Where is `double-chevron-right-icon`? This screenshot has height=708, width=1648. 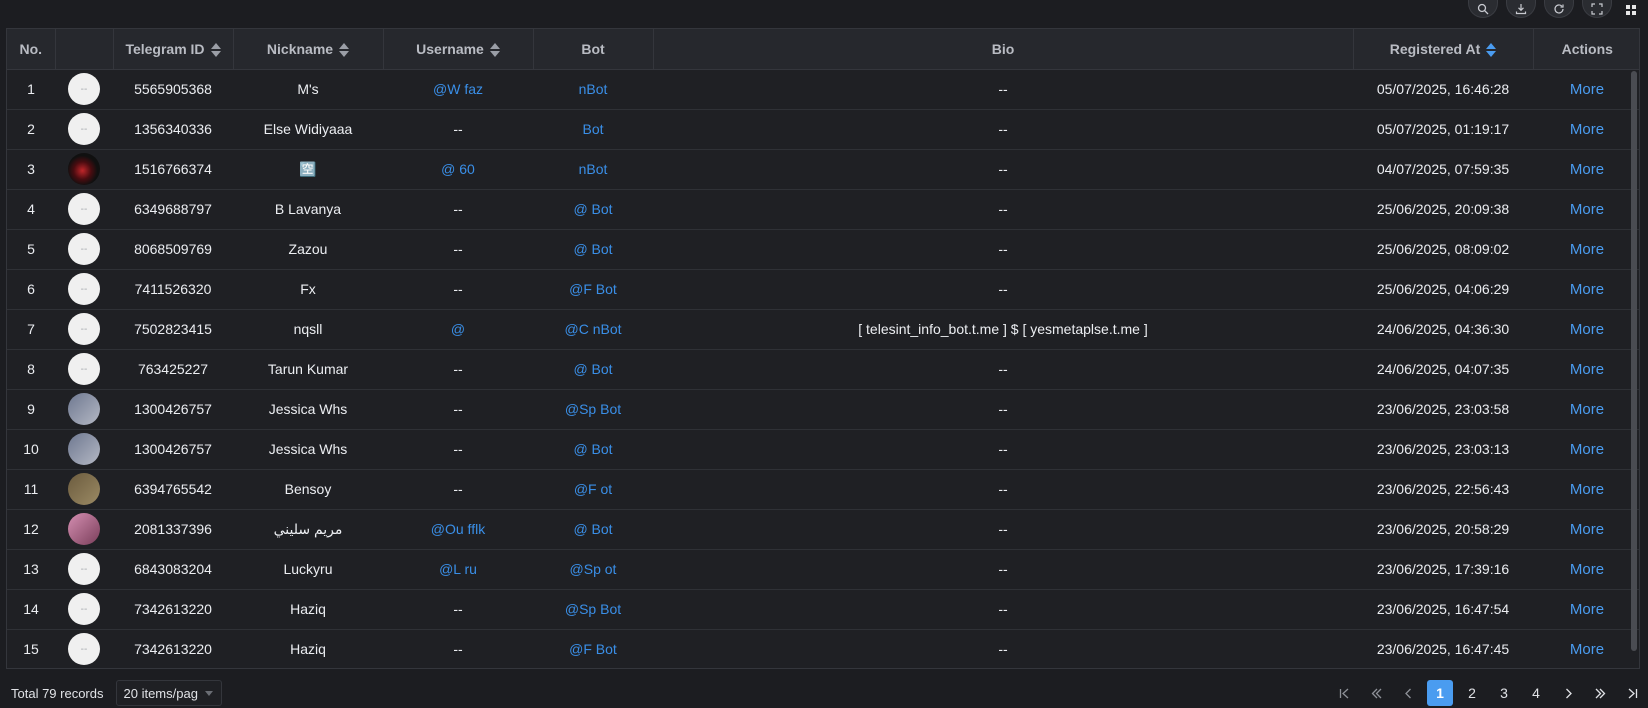 double-chevron-right-icon is located at coordinates (1600, 693).